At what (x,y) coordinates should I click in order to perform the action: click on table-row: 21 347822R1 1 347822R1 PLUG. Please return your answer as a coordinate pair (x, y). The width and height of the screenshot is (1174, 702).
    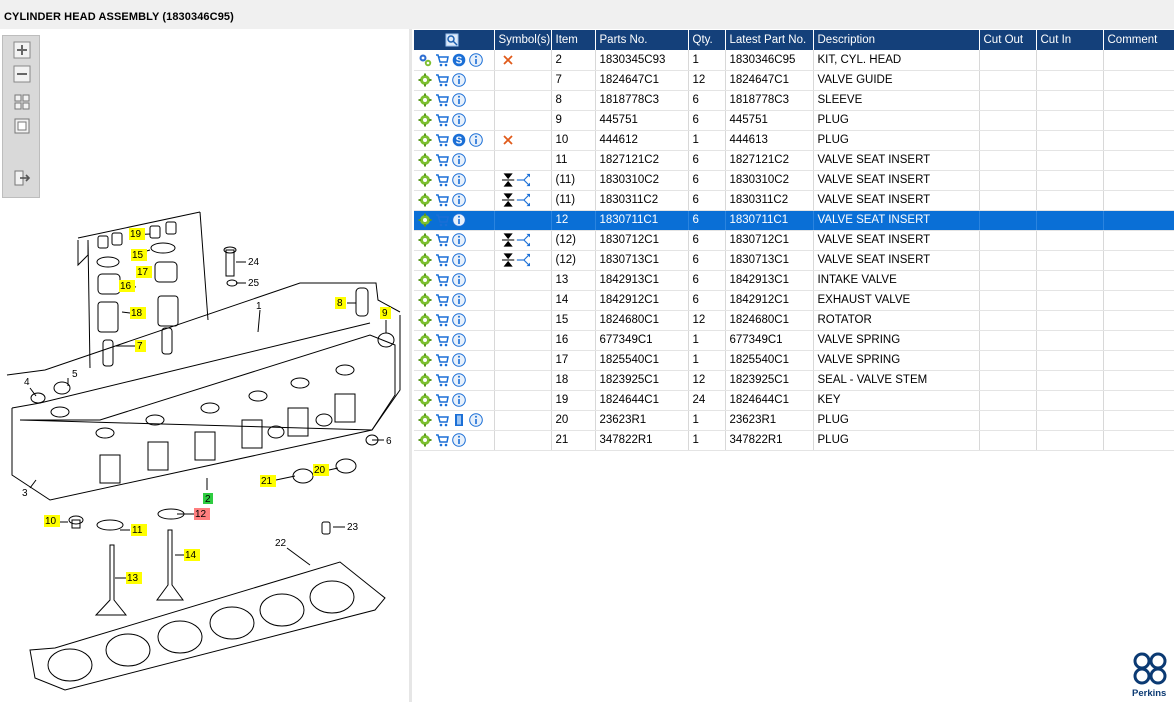
    Looking at the image, I should click on (794, 440).